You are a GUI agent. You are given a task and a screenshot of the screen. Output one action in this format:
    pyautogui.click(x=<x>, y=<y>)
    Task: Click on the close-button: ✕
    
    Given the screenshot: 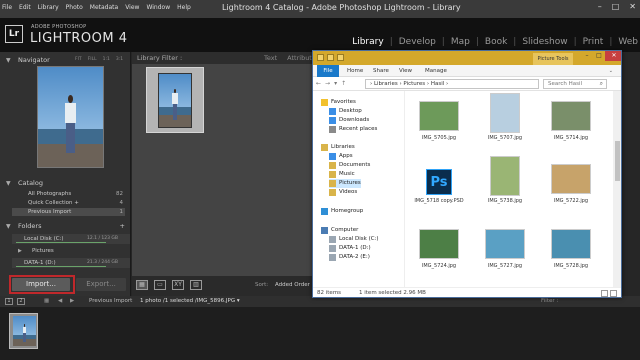 What is the action you would take?
    pyautogui.click(x=632, y=6)
    